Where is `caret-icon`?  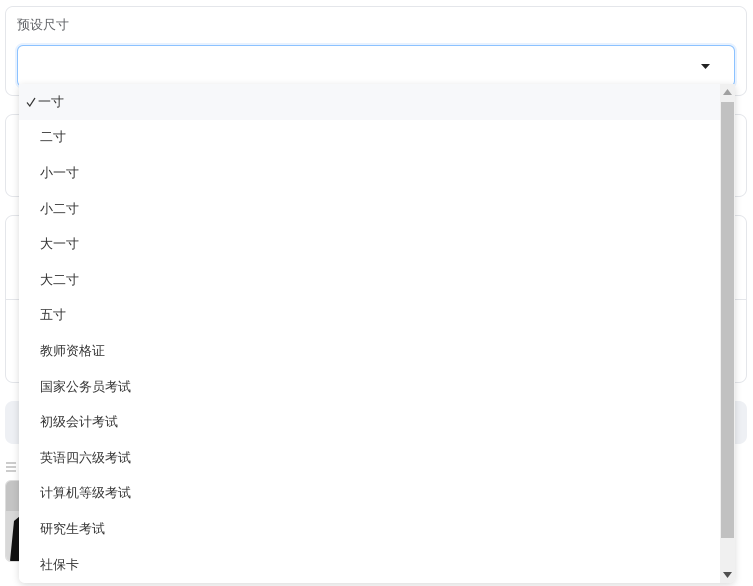 caret-icon is located at coordinates (705, 66).